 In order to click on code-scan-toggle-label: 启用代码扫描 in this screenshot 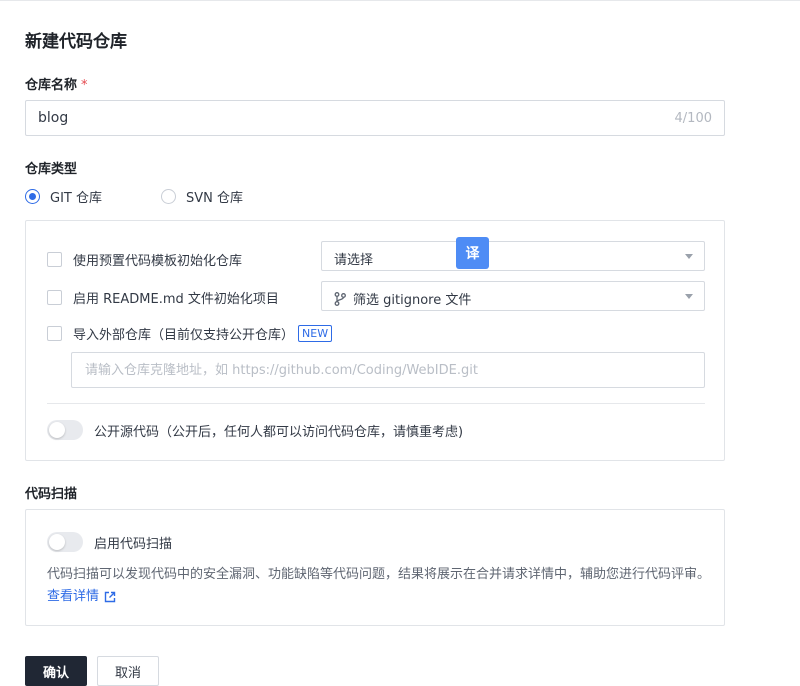, I will do `click(133, 544)`.